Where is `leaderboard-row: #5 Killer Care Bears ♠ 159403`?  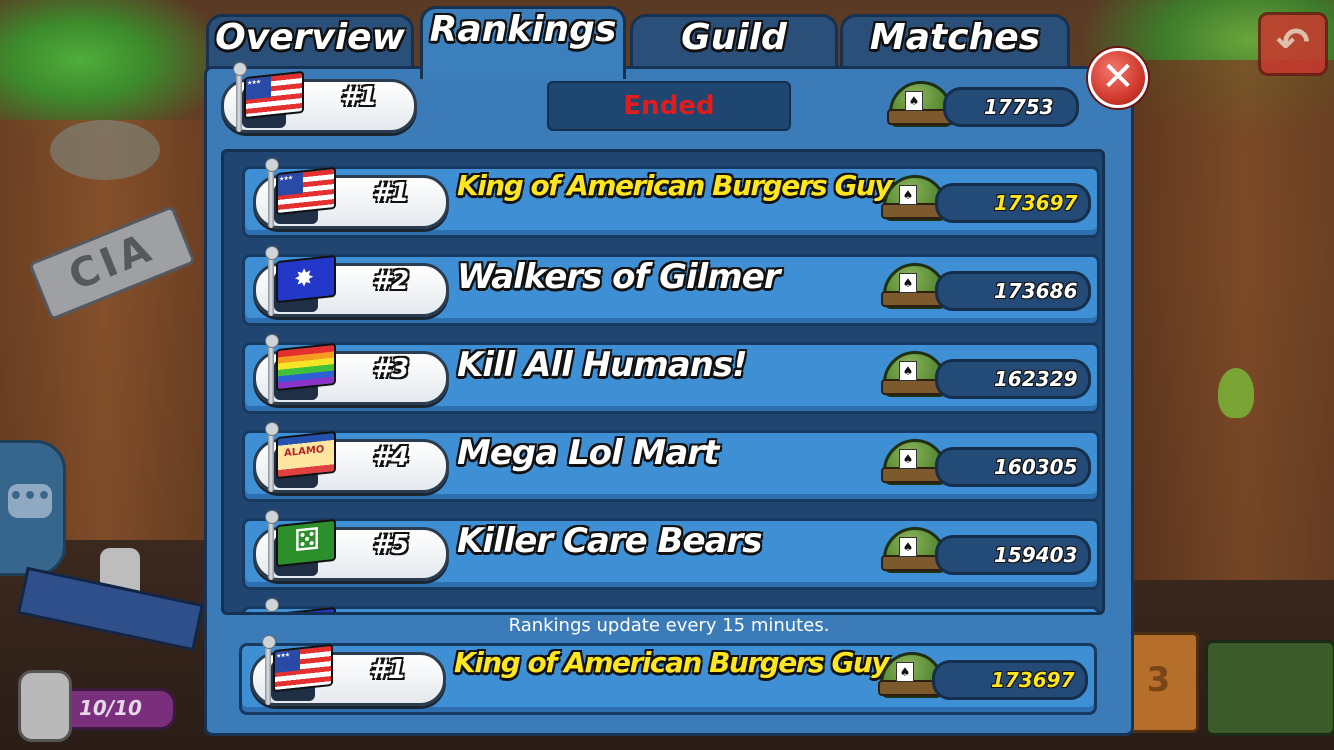
leaderboard-row: #5 Killer Care Bears ♠ 159403 is located at coordinates (671, 550).